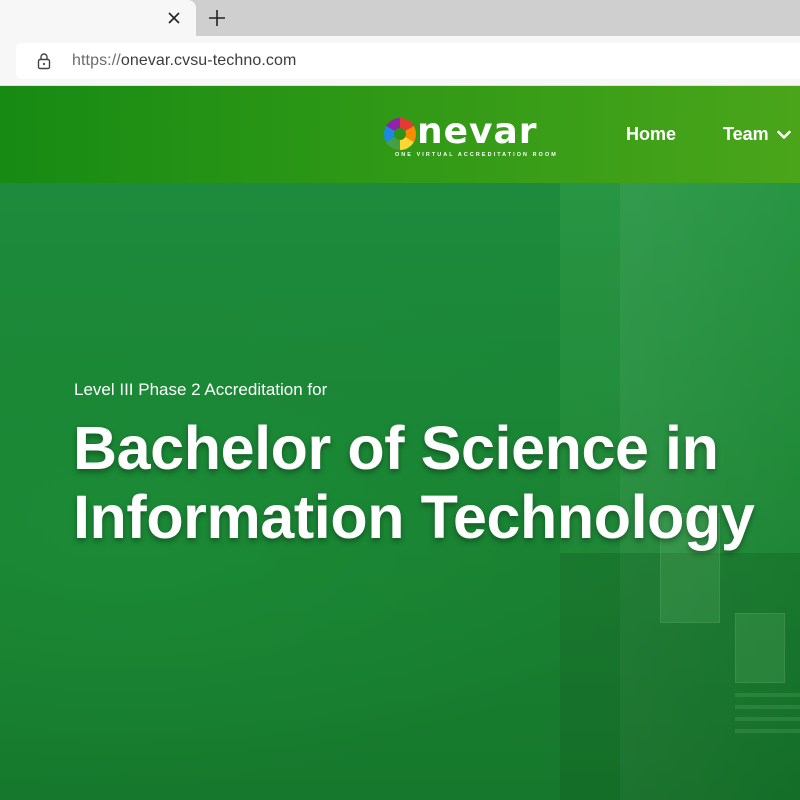  What do you see at coordinates (98, 18) in the screenshot?
I see `browser-tab` at bounding box center [98, 18].